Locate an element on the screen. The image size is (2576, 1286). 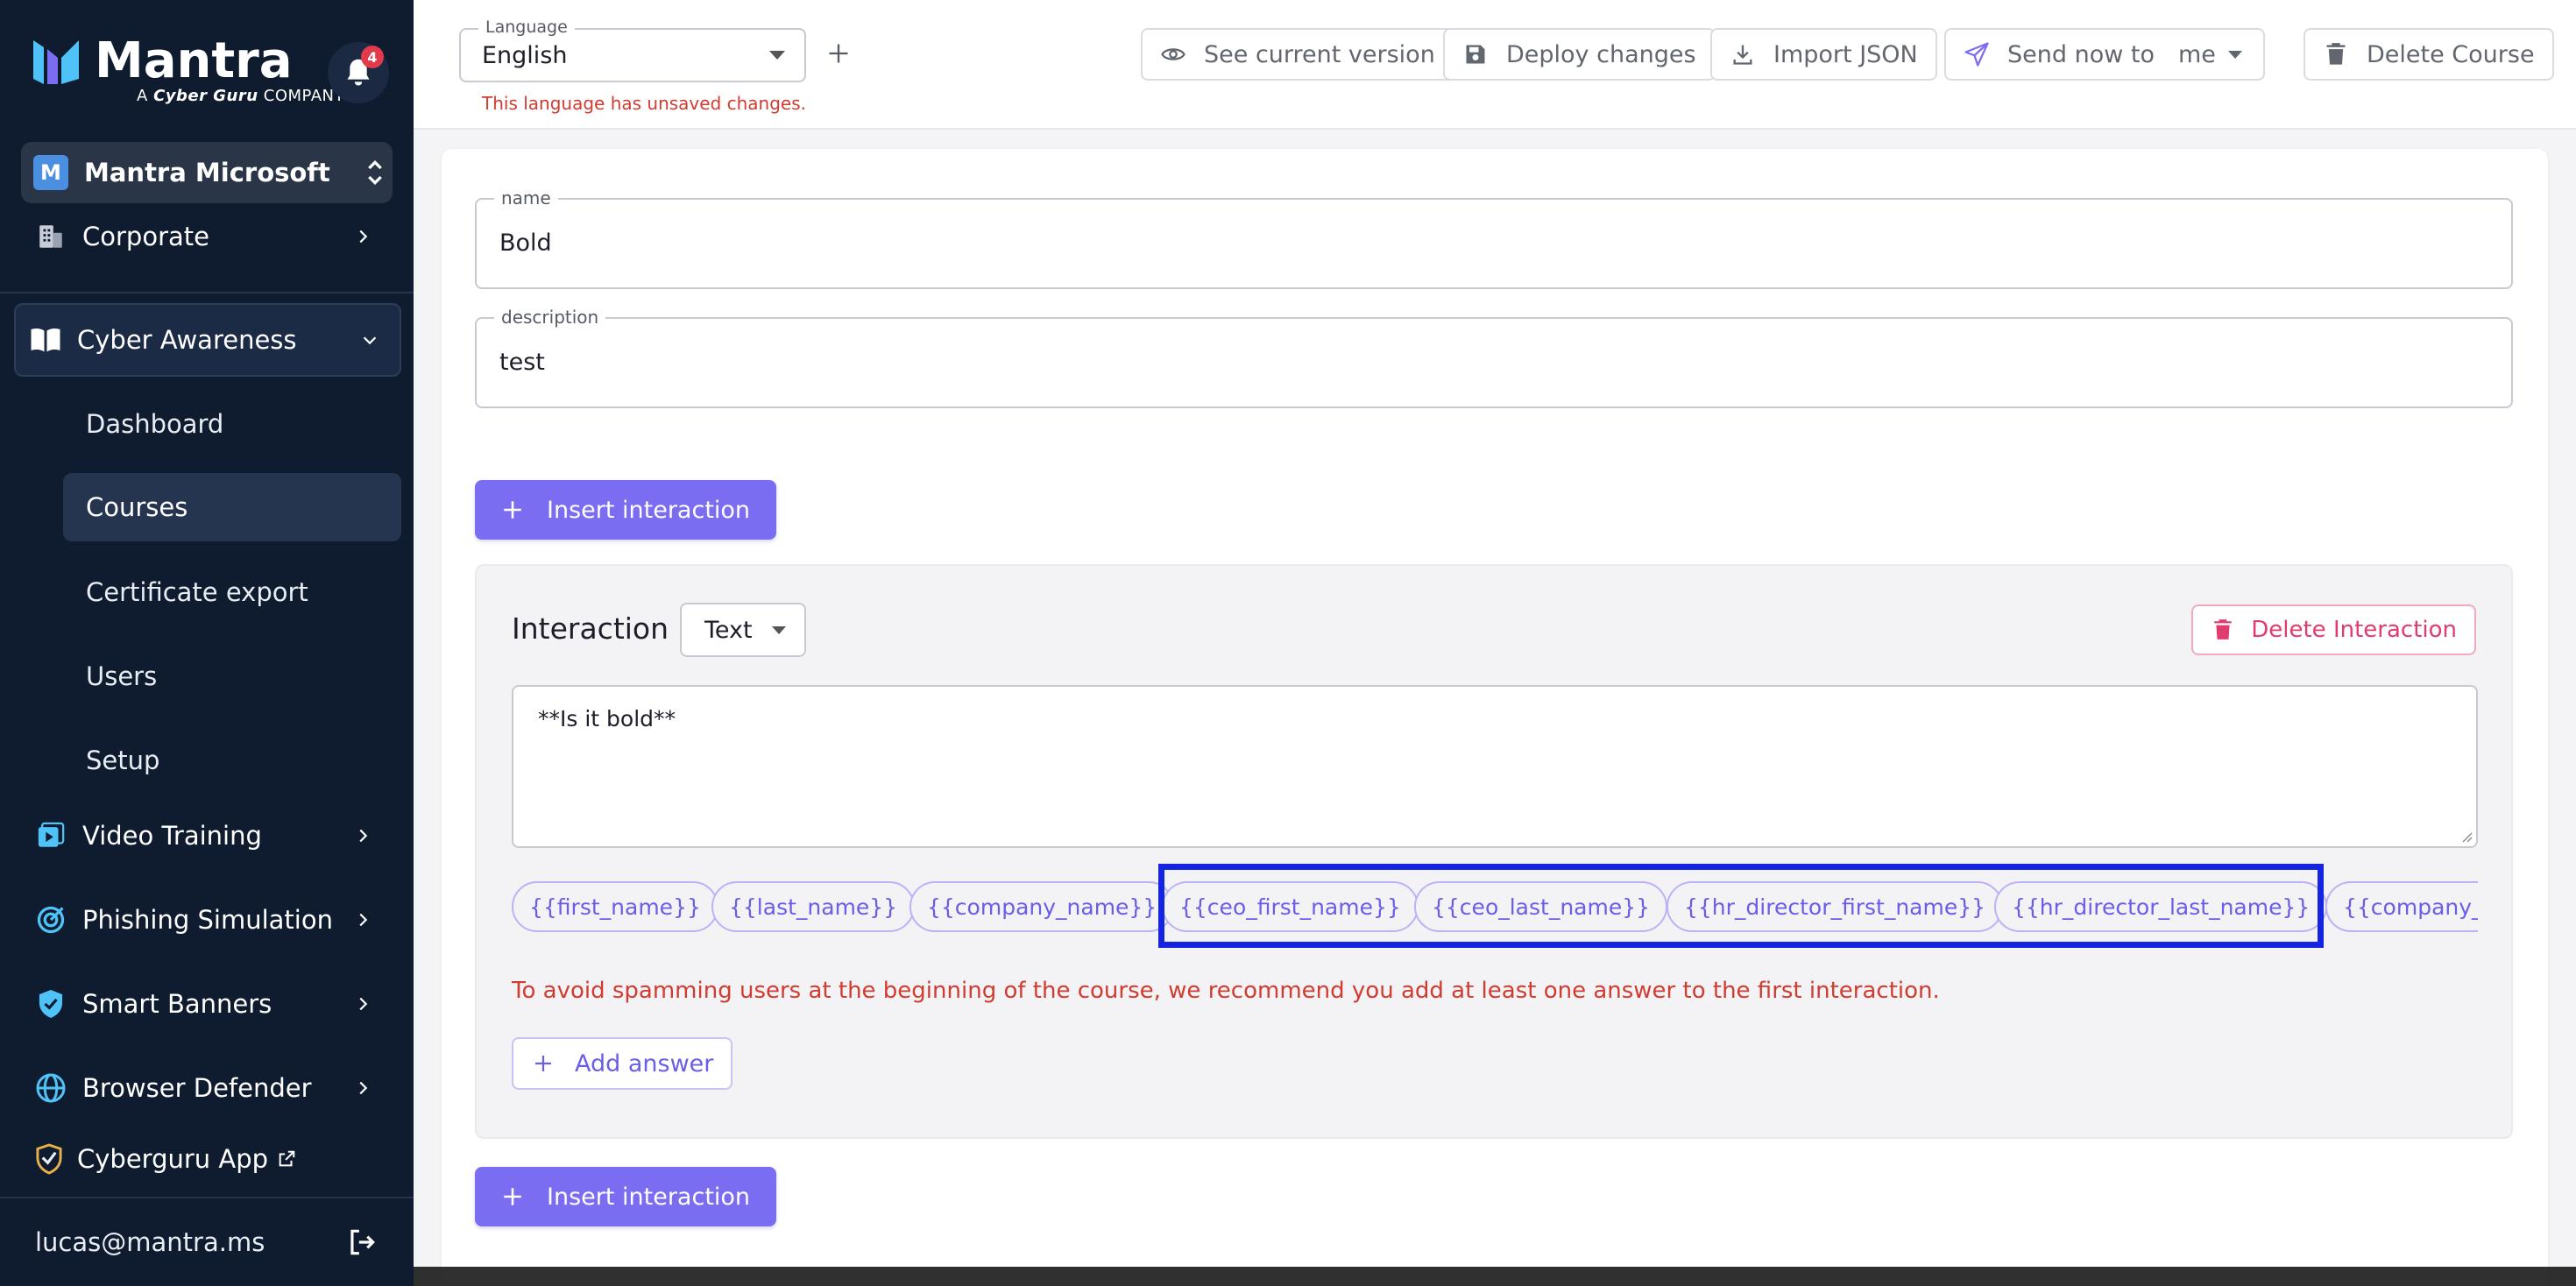
name-label: name is located at coordinates (526, 197).